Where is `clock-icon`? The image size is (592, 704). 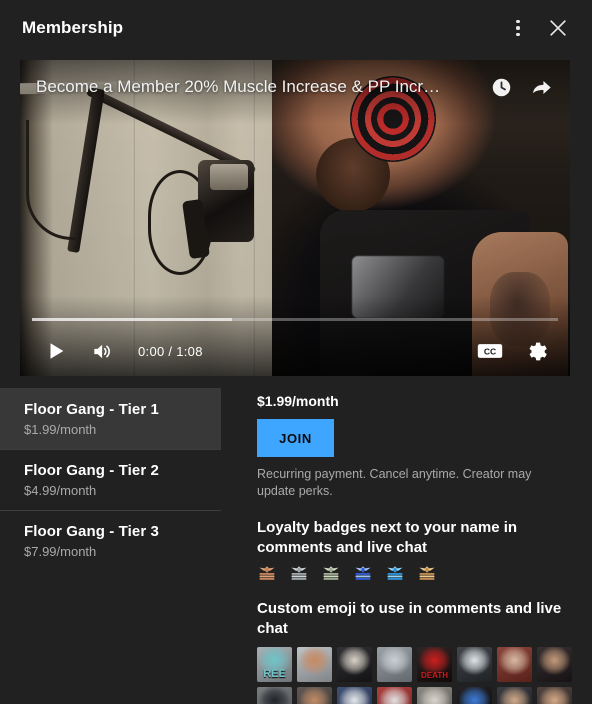
clock-icon is located at coordinates (501, 87).